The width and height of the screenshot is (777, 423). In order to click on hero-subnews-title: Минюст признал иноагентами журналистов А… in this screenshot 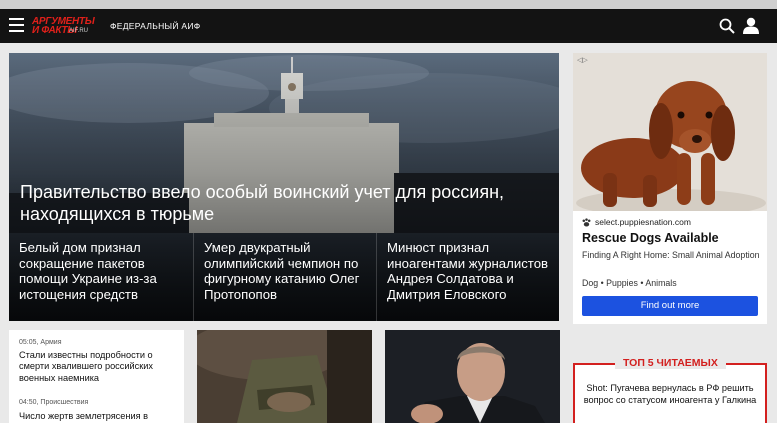, I will do `click(468, 271)`.